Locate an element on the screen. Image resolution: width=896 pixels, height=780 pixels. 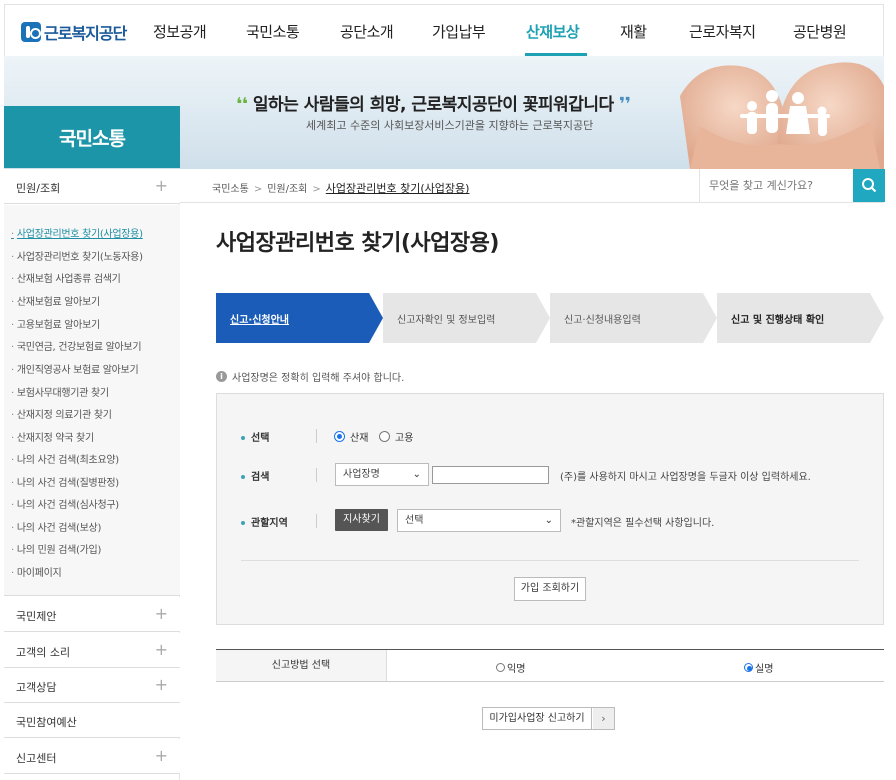
radio-industrial: 산재 is located at coordinates (351, 436).